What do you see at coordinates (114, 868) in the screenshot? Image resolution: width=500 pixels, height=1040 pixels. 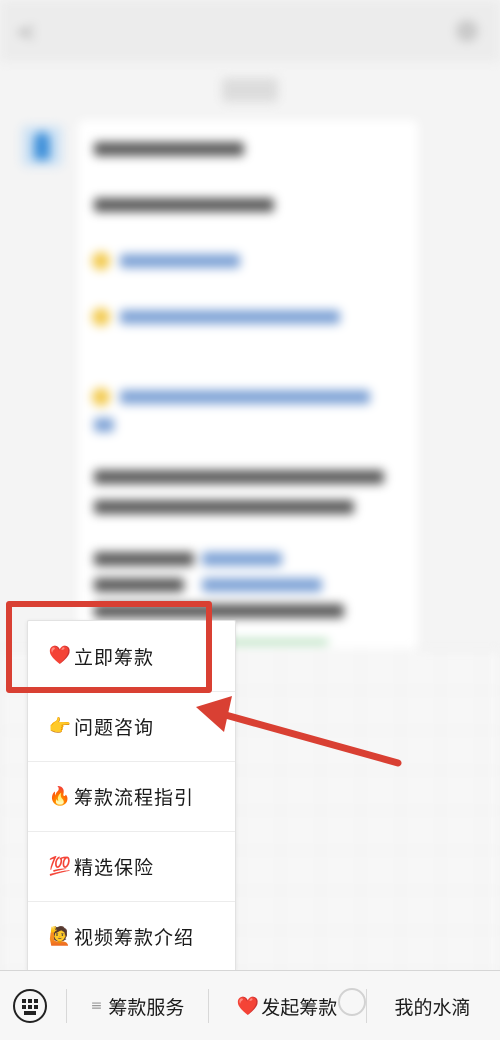 I see `menu-item-label: 精选保险` at bounding box center [114, 868].